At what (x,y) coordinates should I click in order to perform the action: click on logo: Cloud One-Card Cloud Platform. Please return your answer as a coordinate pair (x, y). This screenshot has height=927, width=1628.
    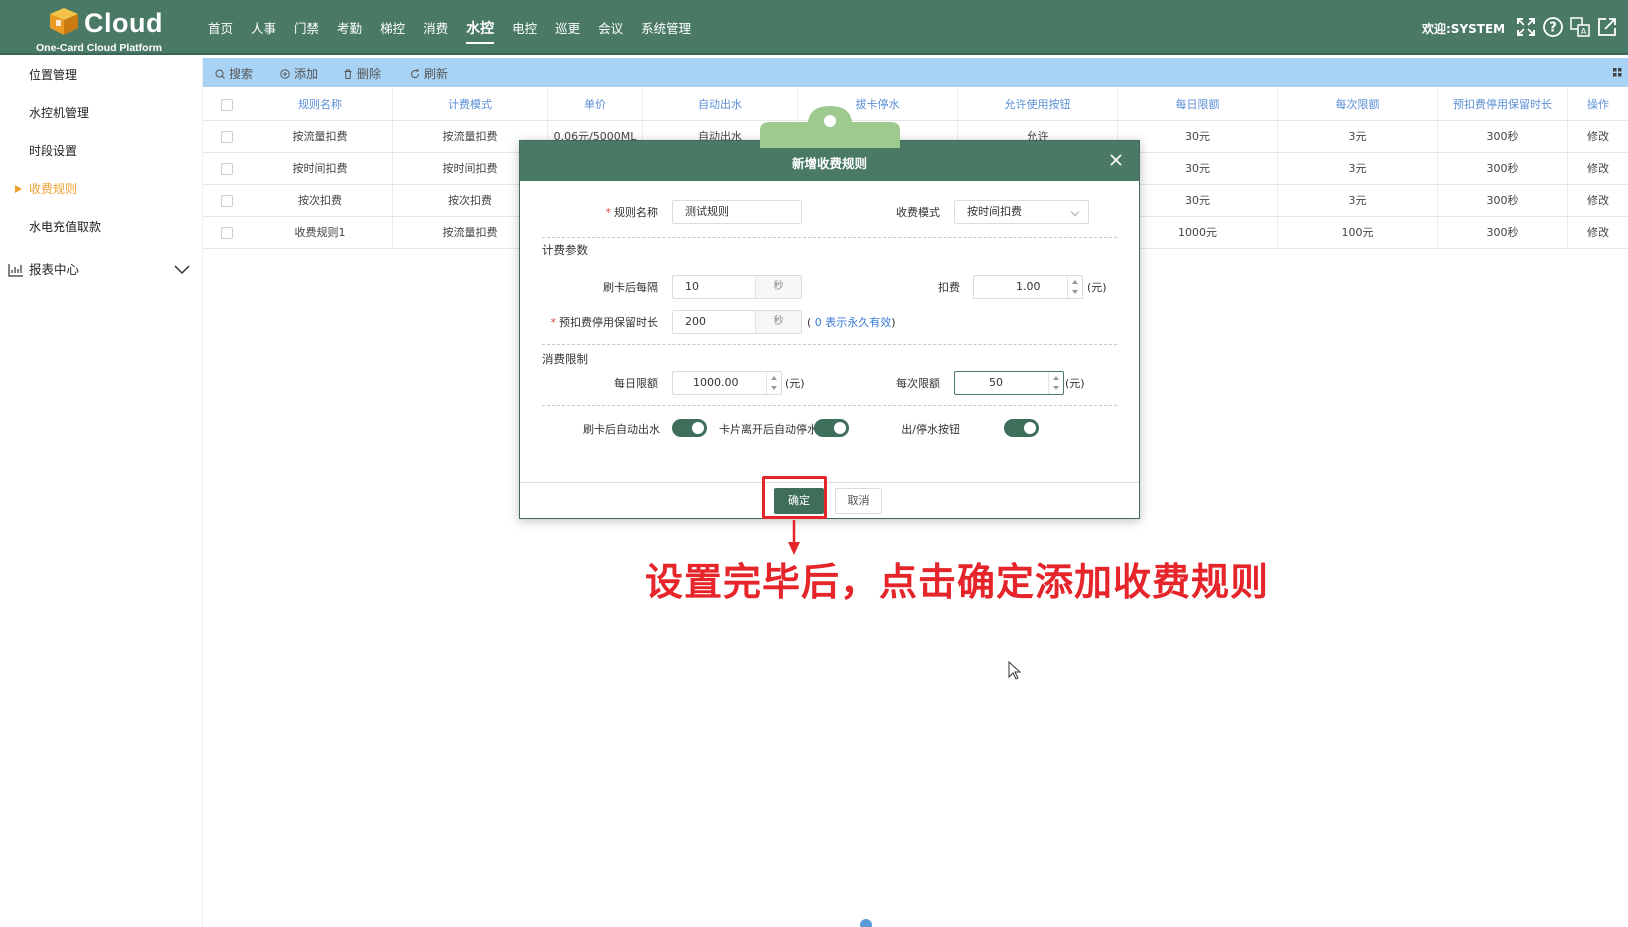
    Looking at the image, I should click on (106, 29).